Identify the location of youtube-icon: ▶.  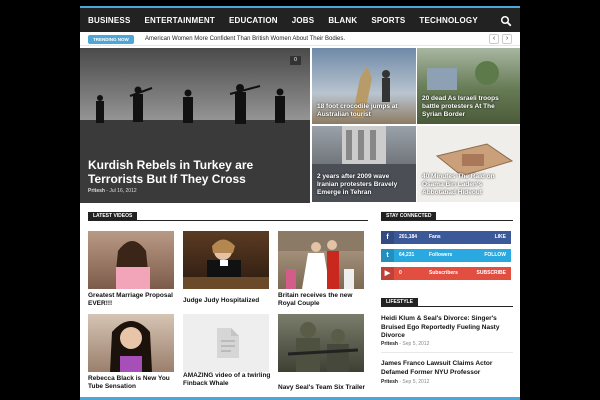
(387, 273).